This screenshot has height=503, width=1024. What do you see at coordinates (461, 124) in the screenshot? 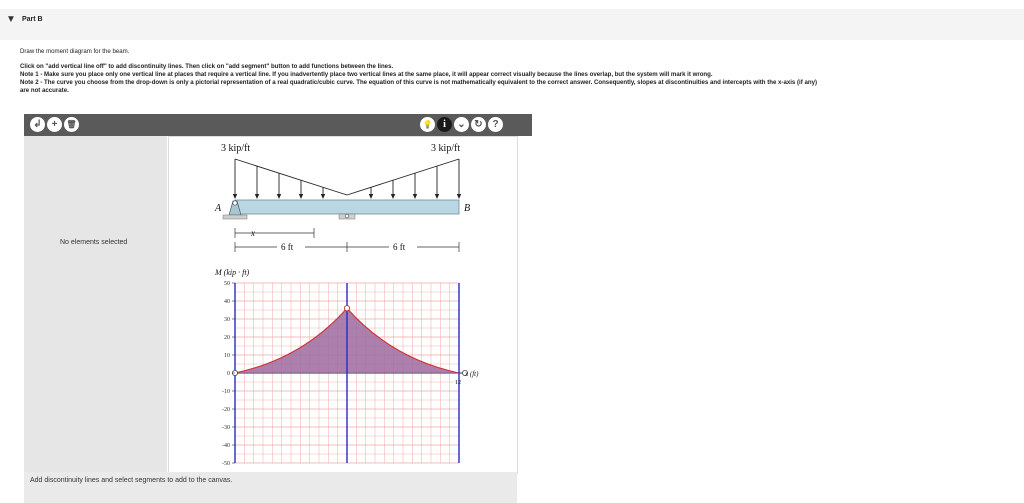
I see `dropdown-icon: ⌄` at bounding box center [461, 124].